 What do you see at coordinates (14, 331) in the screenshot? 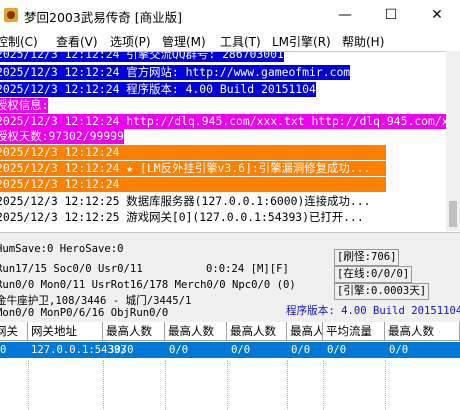
I see `col-gateway: 网关` at bounding box center [14, 331].